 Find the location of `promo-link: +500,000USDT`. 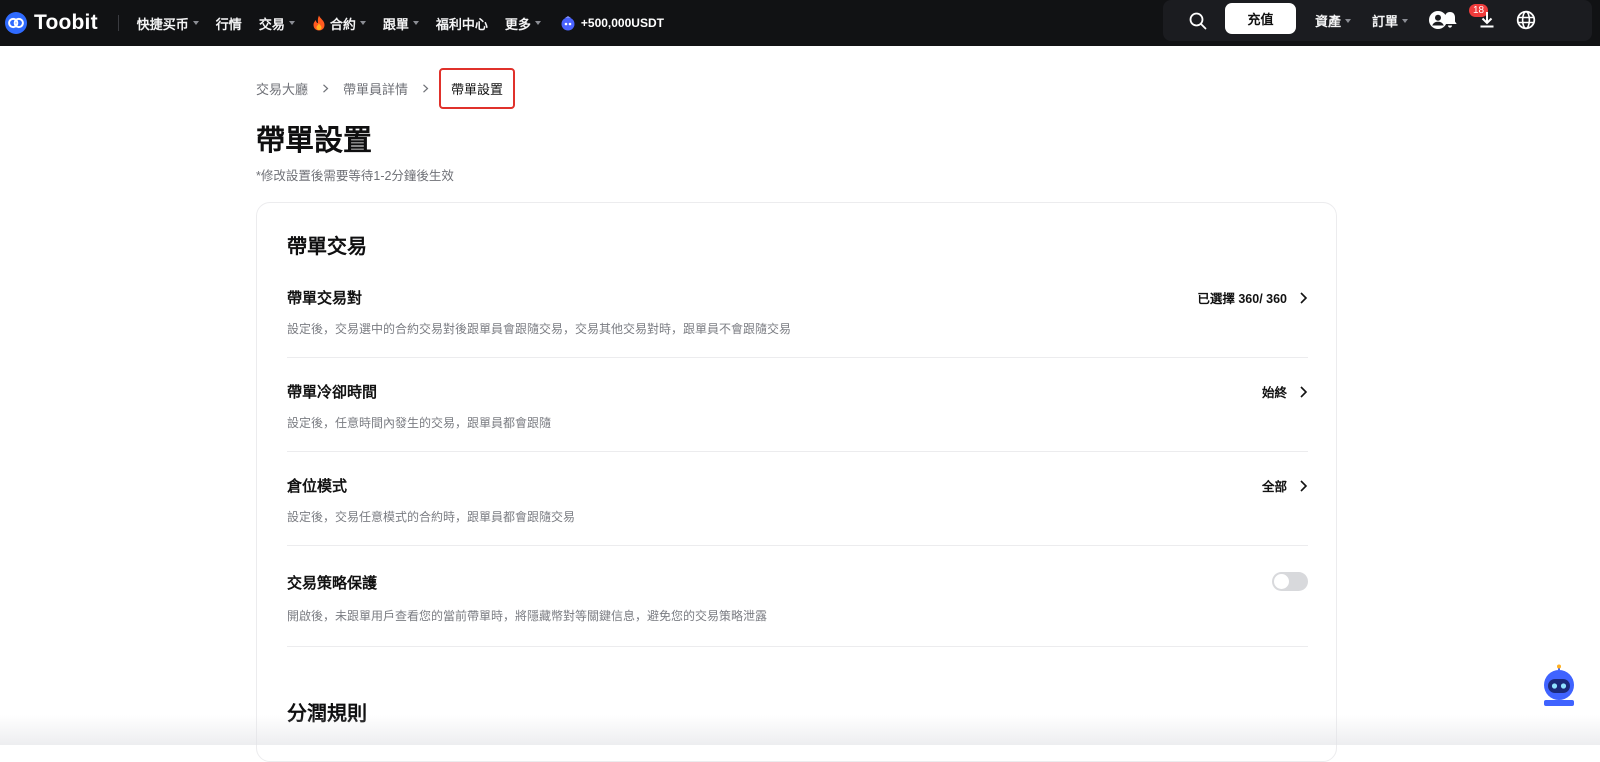

promo-link: +500,000USDT is located at coordinates (612, 23).